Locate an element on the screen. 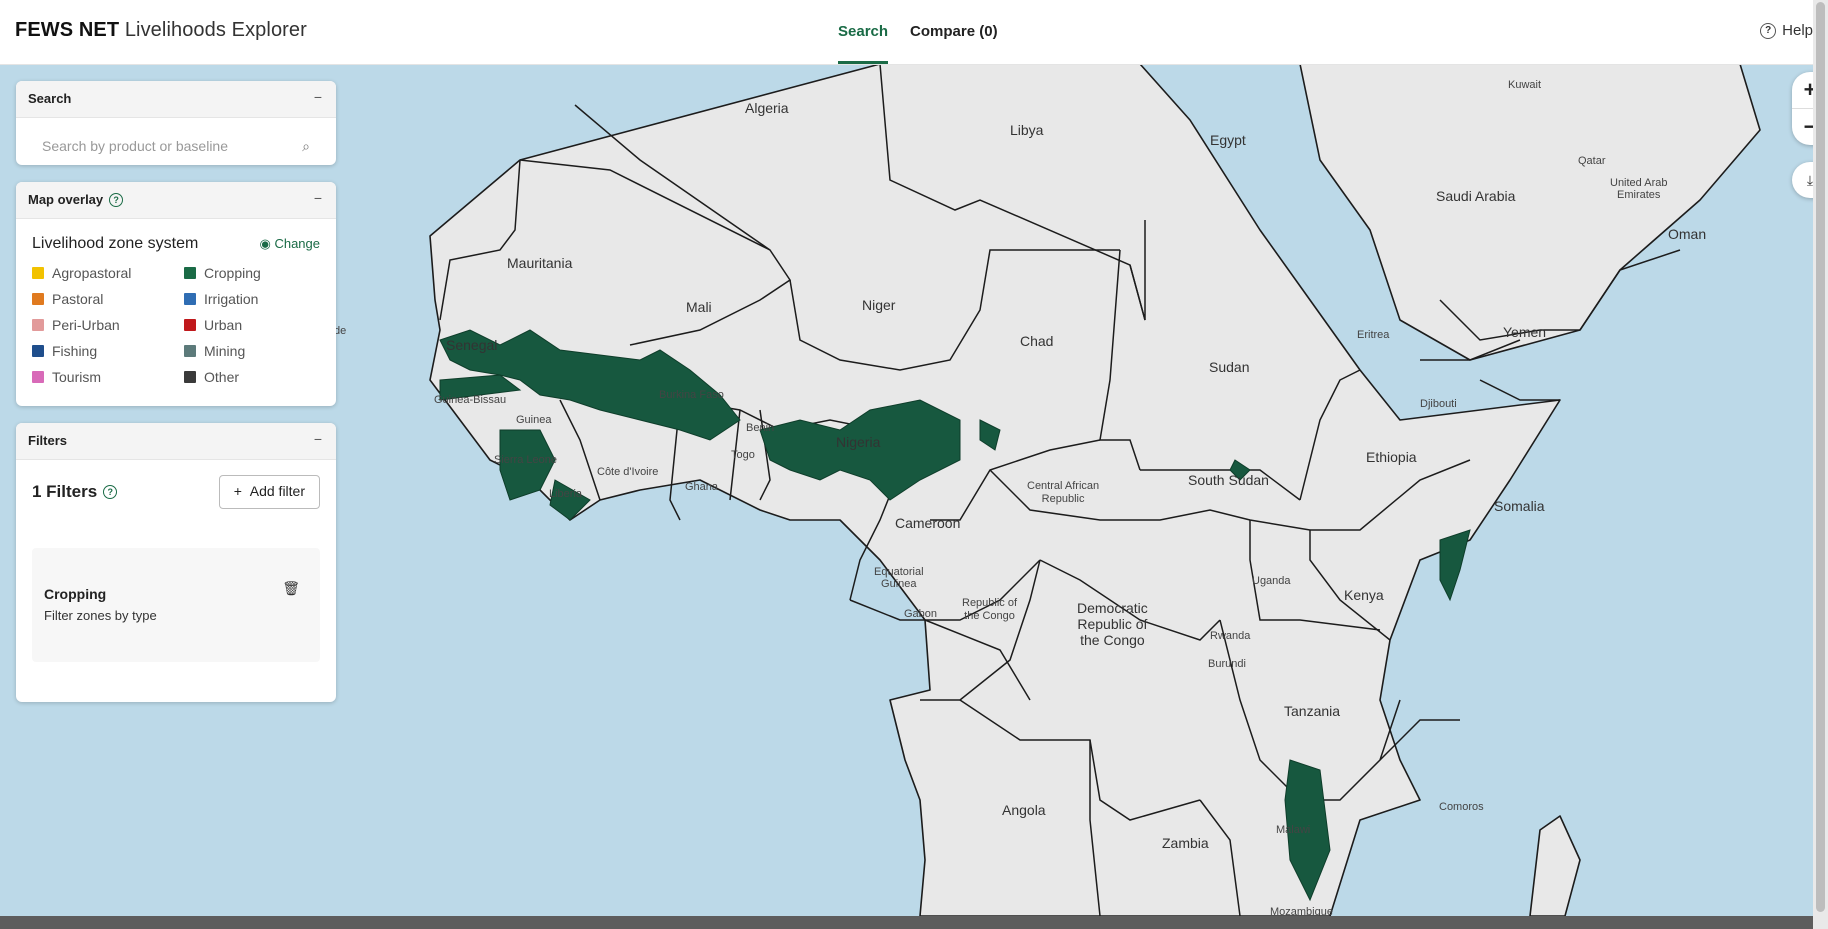  filter-card: Cropping Filter zones by type 🗑 is located at coordinates (176, 605).